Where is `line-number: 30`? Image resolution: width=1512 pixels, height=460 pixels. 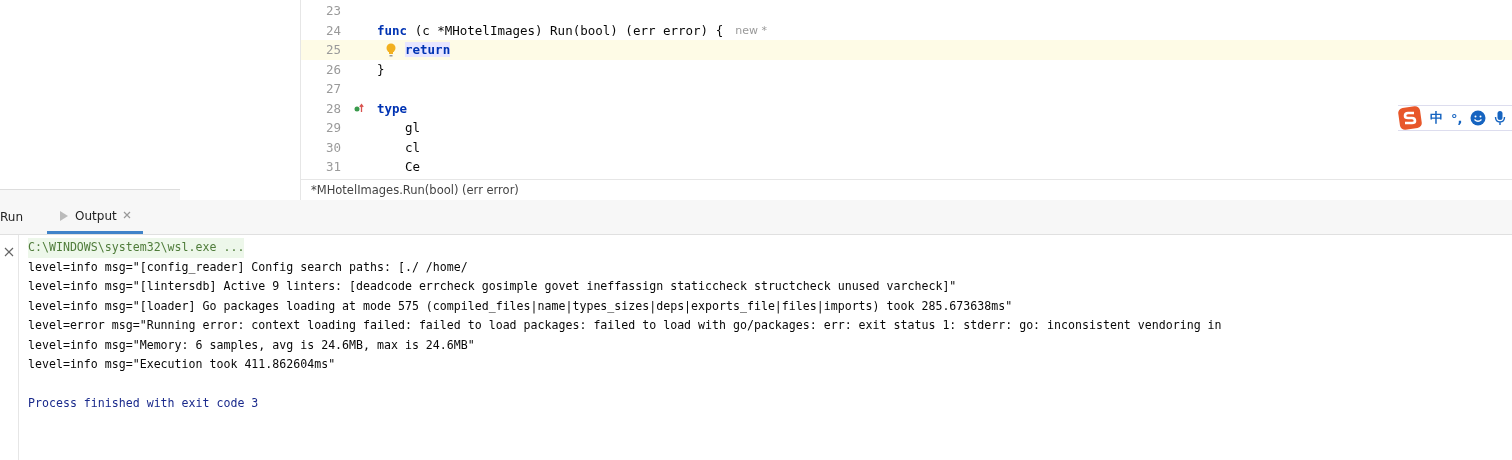
line-number: 30 is located at coordinates (332, 147).